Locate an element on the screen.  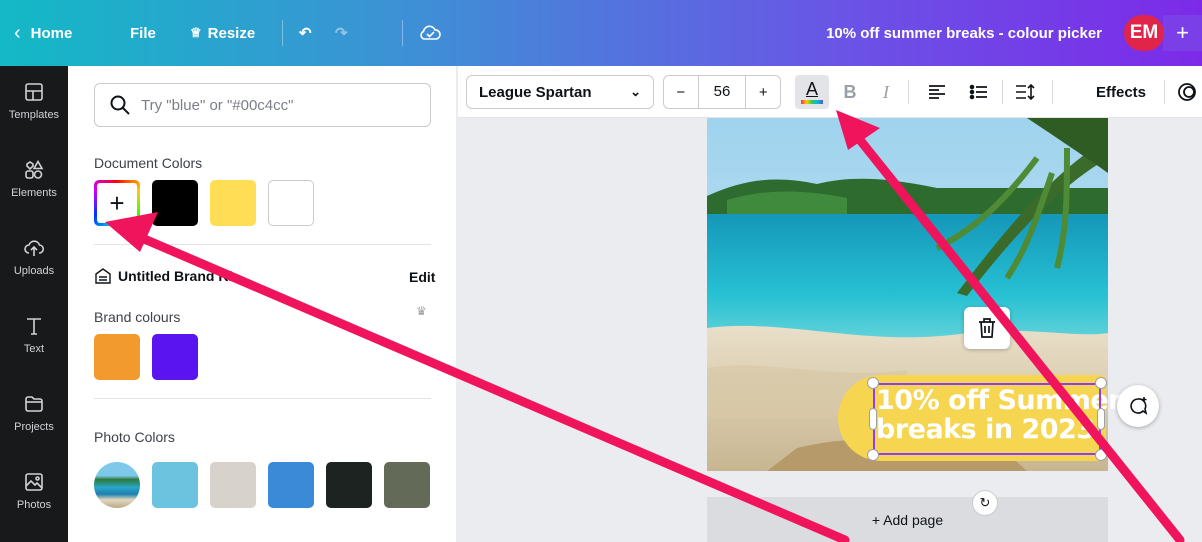
trash-icon is located at coordinates (987, 328).